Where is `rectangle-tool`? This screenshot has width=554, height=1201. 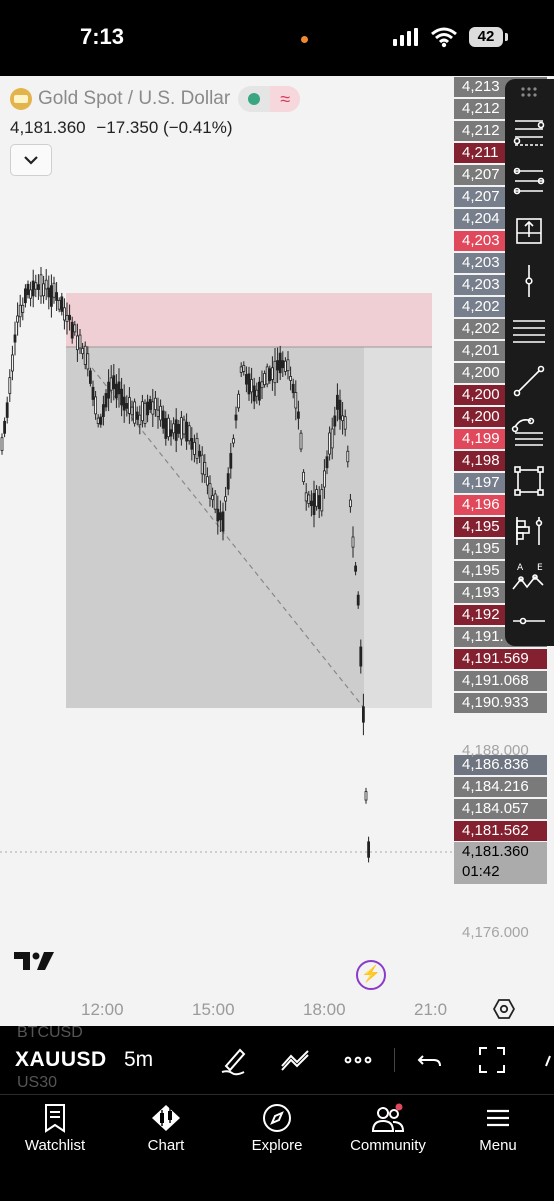
rectangle-tool is located at coordinates (529, 481).